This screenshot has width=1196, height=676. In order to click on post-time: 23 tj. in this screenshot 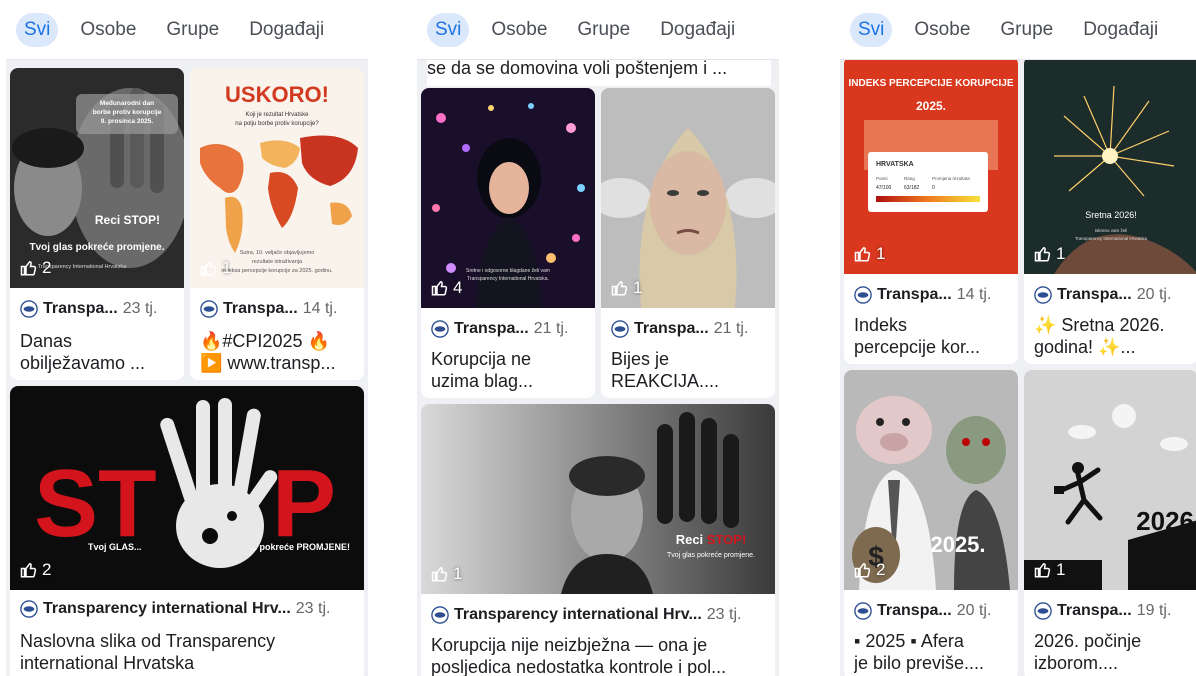, I will do `click(724, 614)`.